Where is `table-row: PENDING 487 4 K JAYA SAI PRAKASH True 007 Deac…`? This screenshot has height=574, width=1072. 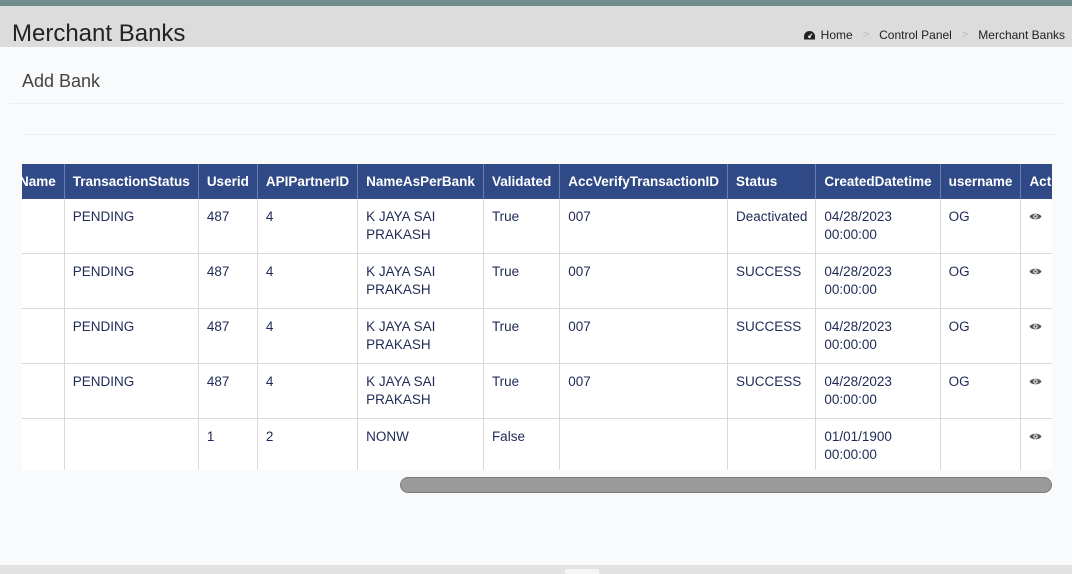
table-row: PENDING 487 4 K JAYA SAI PRAKASH True 007 Deac… is located at coordinates (537, 226).